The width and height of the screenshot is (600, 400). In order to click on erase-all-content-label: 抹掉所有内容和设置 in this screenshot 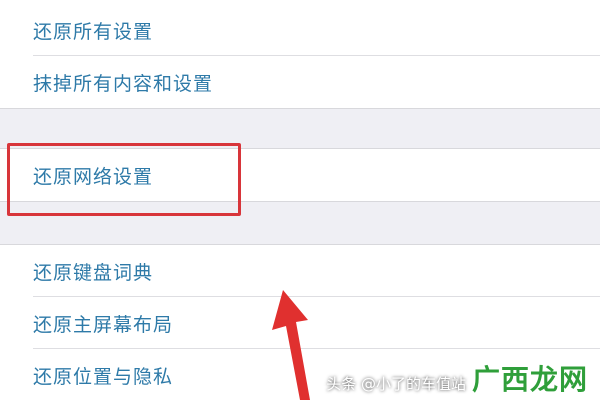, I will do `click(123, 83)`.